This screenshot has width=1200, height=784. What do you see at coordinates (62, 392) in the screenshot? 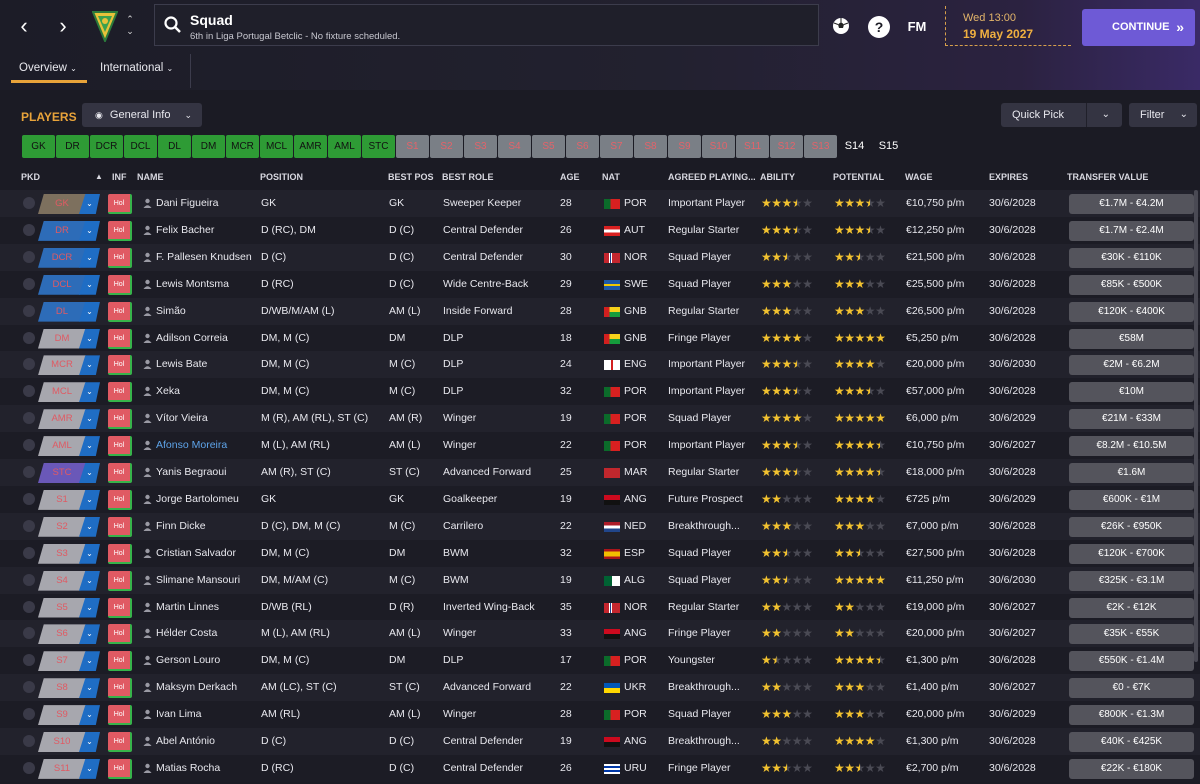
I see `pkd-position-box: MCL` at bounding box center [62, 392].